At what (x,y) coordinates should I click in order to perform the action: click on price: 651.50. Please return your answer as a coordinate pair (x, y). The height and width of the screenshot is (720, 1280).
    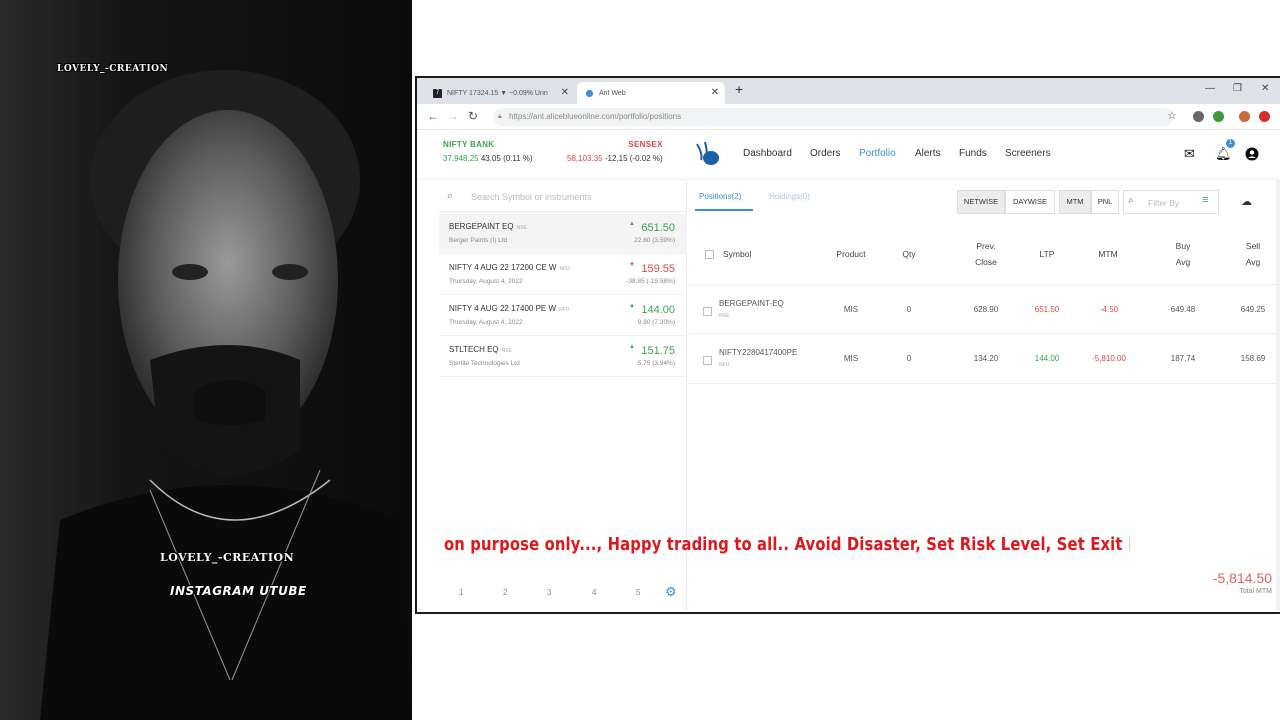
    Looking at the image, I should click on (658, 228).